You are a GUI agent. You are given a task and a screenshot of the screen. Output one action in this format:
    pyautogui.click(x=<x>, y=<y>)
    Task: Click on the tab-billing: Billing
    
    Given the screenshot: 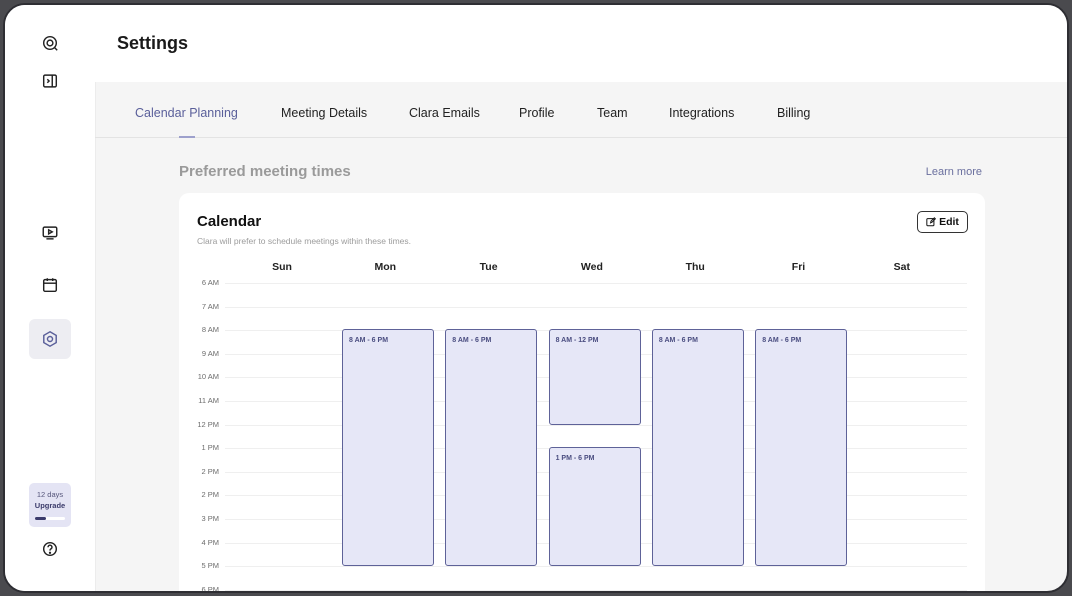 What is the action you would take?
    pyautogui.click(x=793, y=113)
    